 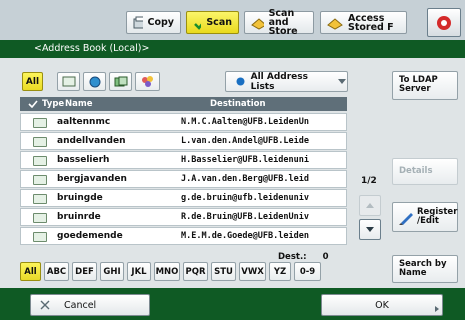 I want to click on folder-icon, so click(x=147, y=81).